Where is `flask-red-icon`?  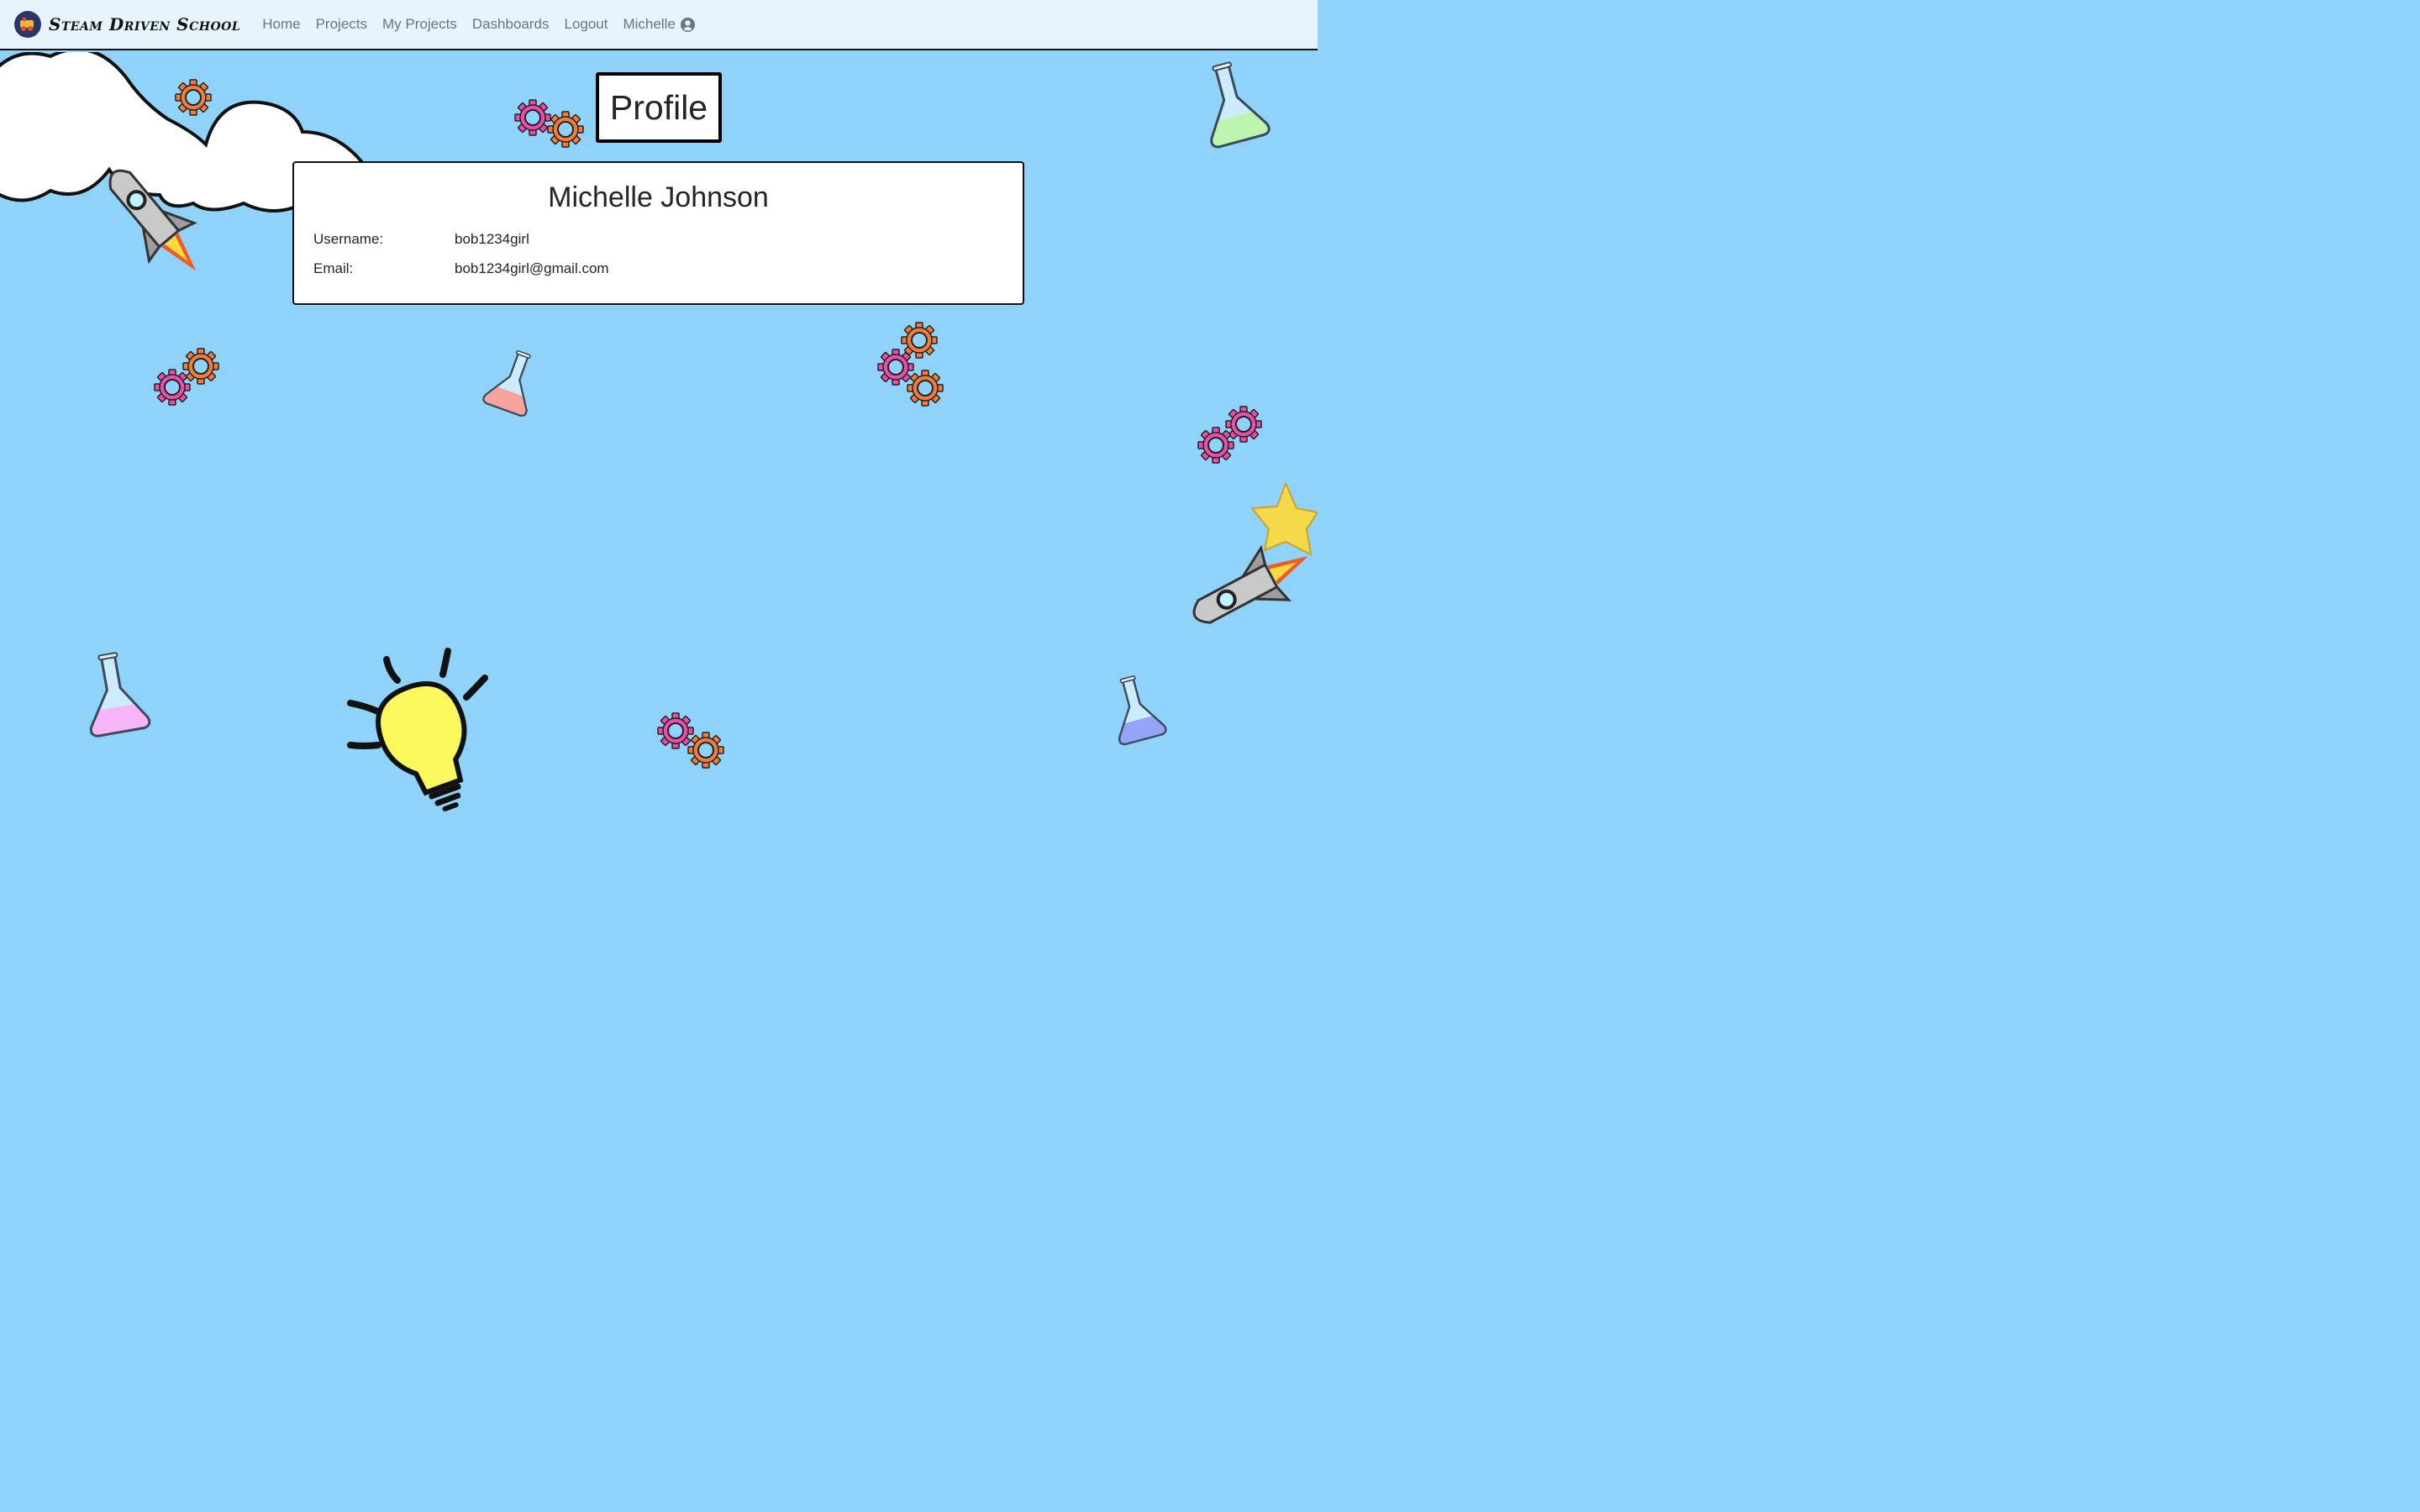 flask-red-icon is located at coordinates (513, 381).